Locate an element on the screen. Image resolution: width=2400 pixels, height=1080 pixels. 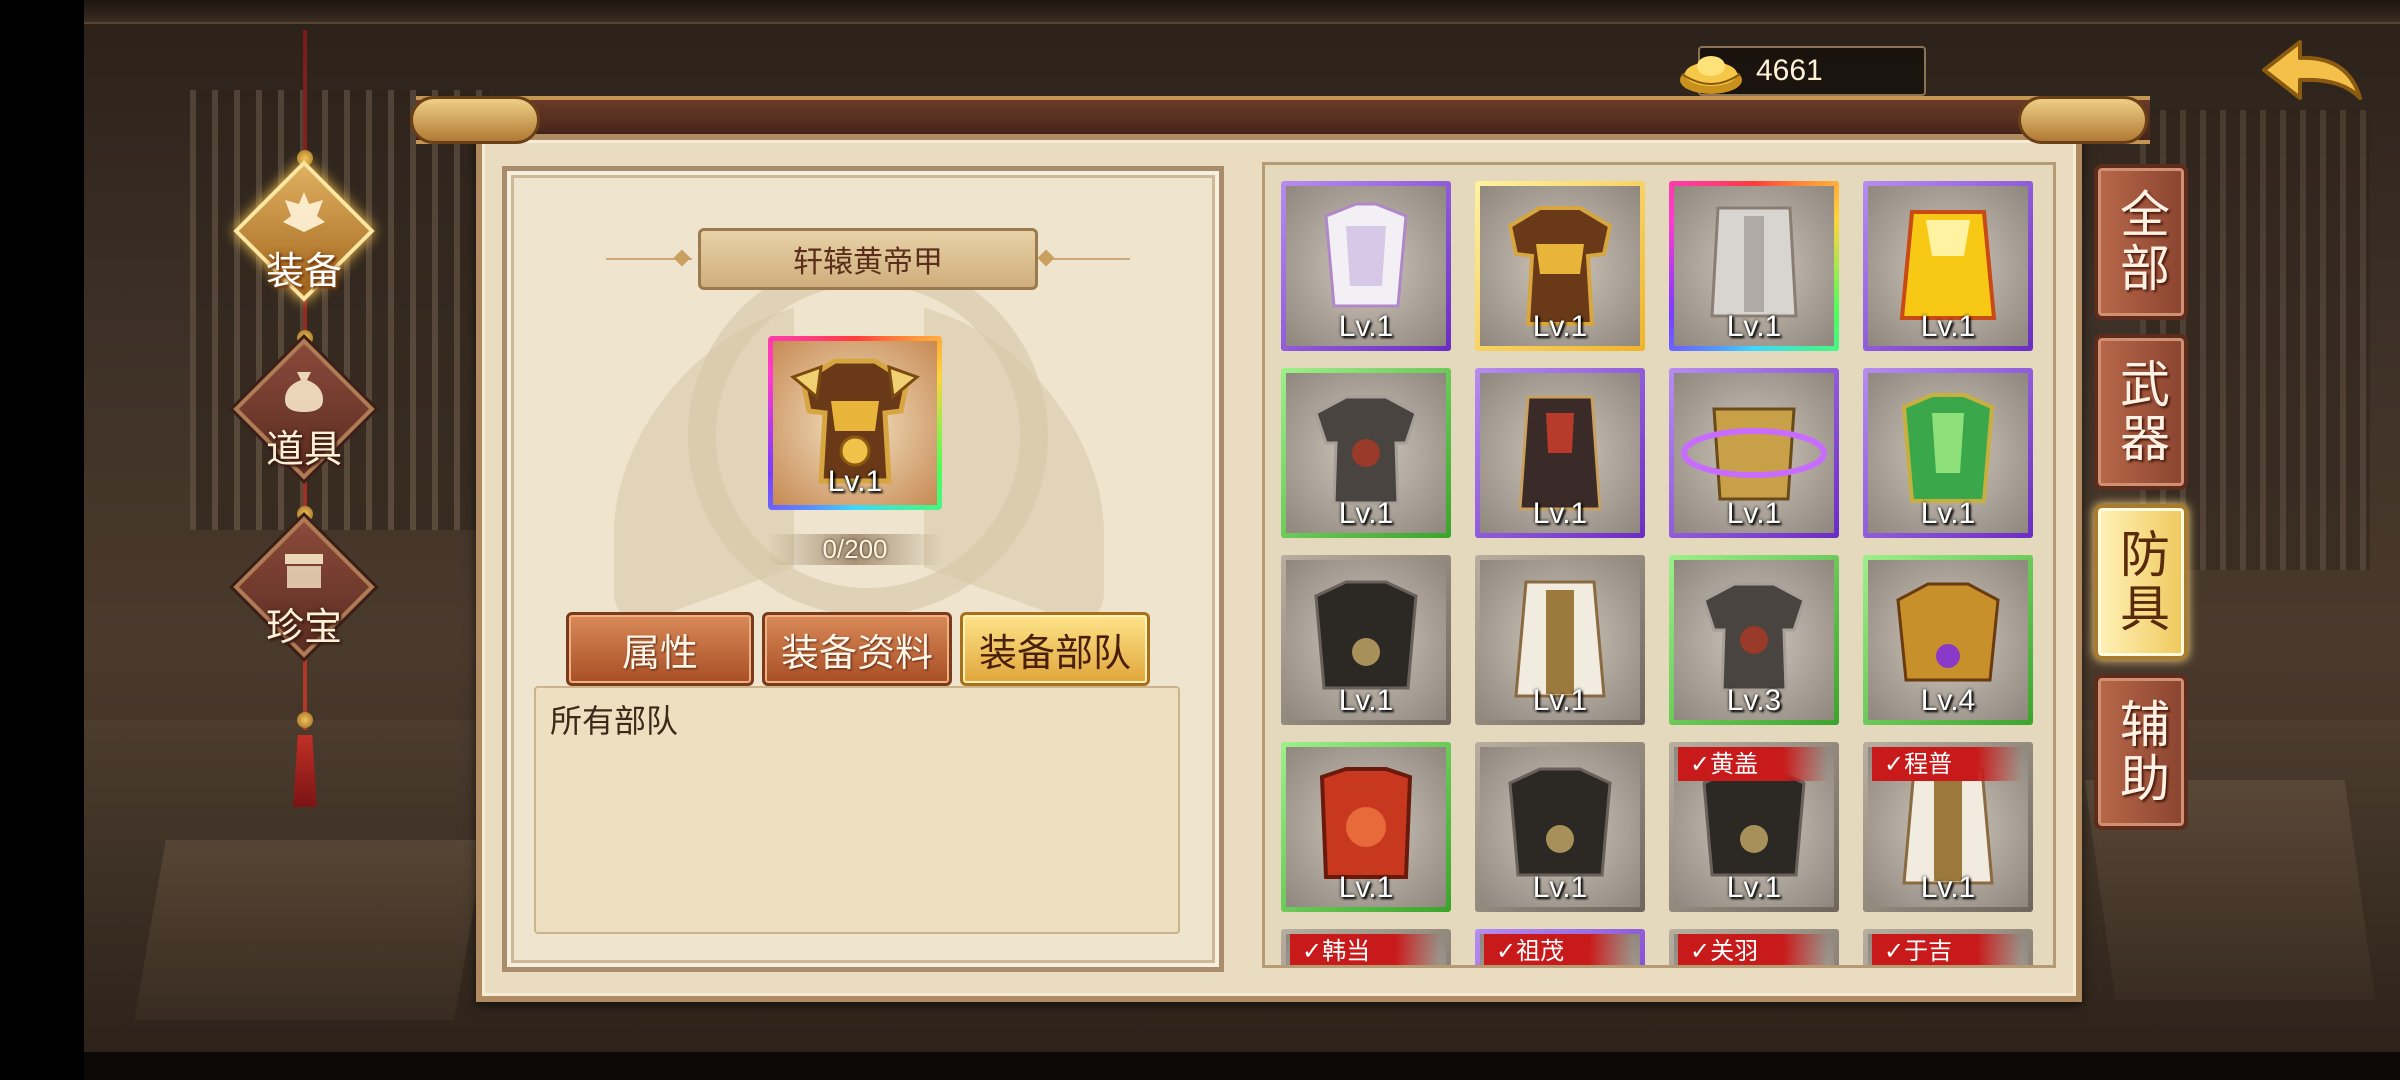
rope-knot is located at coordinates (305, 720).